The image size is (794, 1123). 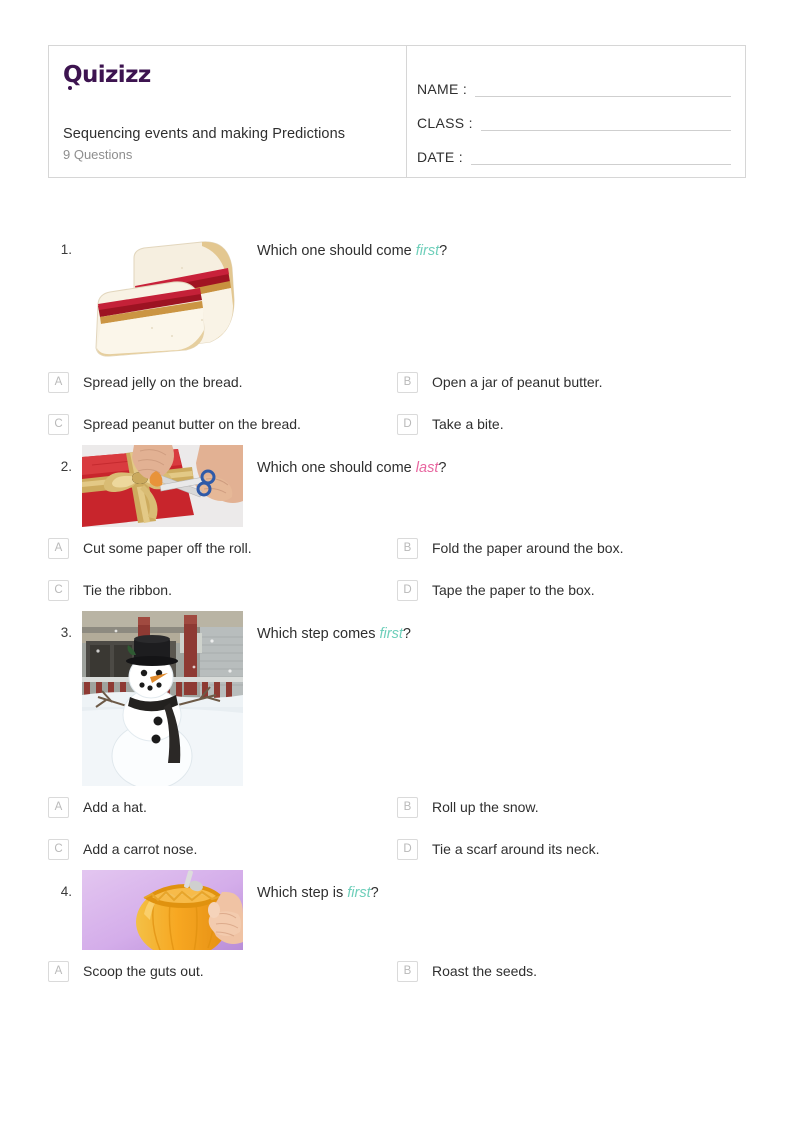 What do you see at coordinates (571, 807) in the screenshot?
I see `answer-option: B Roll up the snow.` at bounding box center [571, 807].